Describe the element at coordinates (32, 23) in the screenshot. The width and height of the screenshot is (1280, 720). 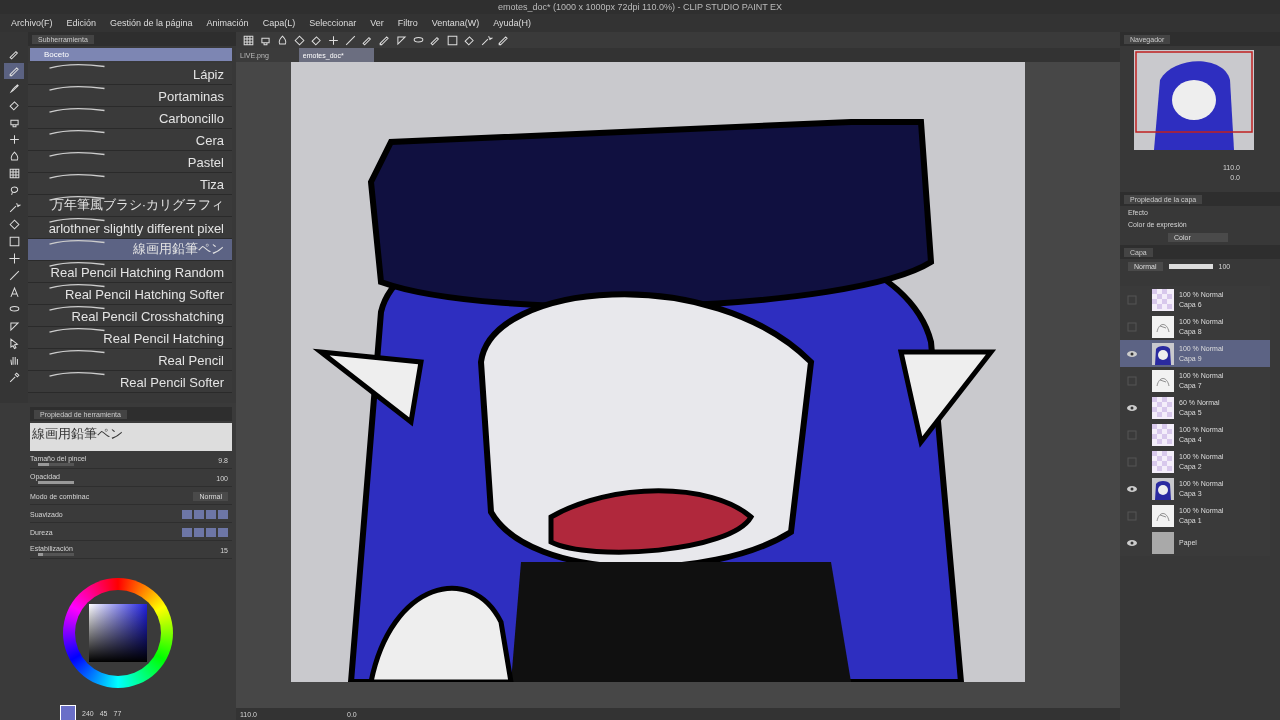
I see `menu-item: Archivo(F)` at that location.